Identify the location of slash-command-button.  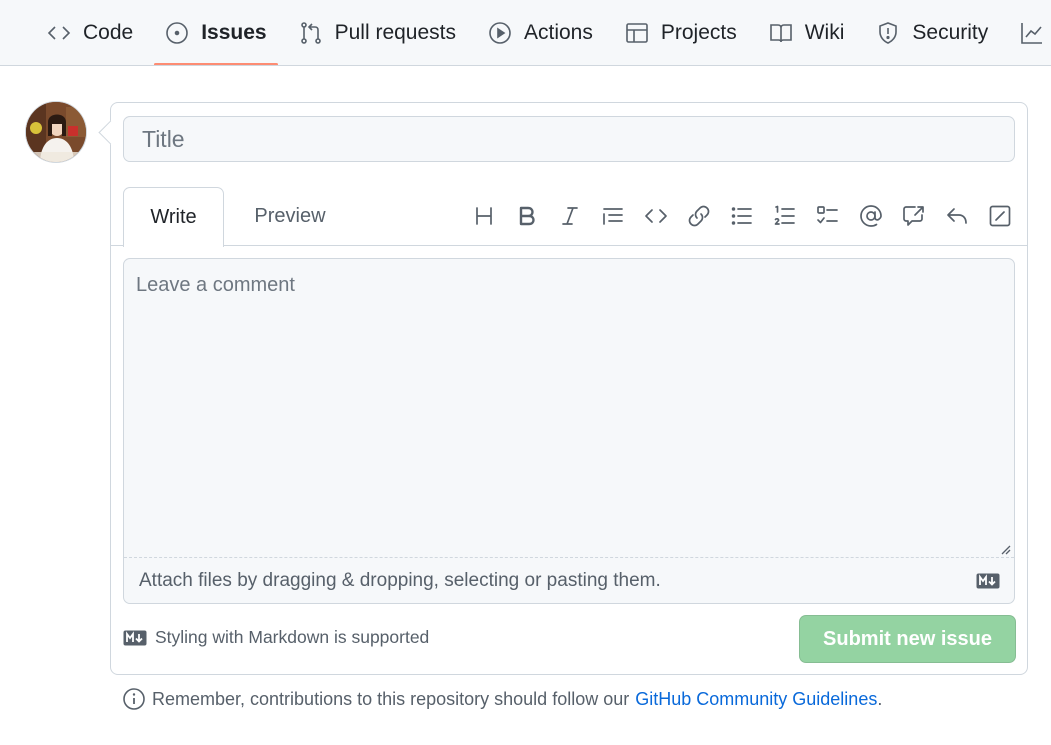
(999, 216).